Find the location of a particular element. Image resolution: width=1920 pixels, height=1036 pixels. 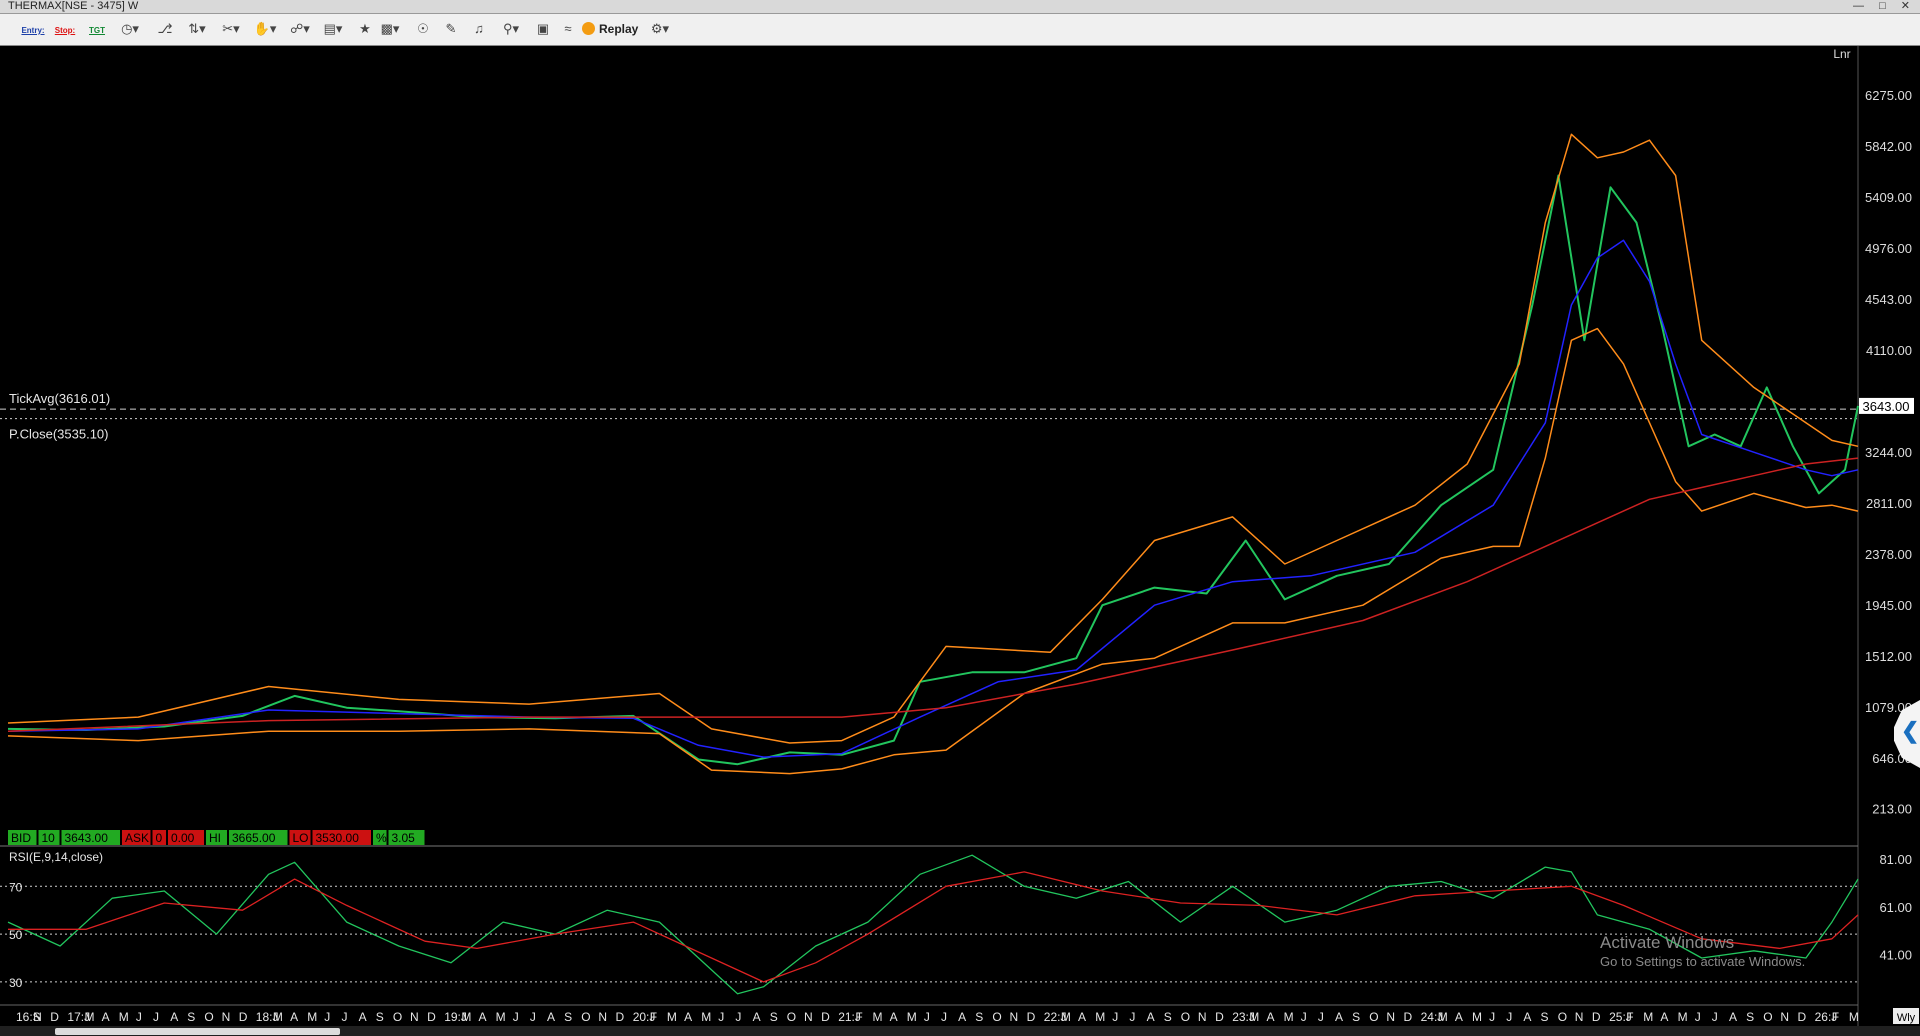

rsi-level-label: 70 is located at coordinates (16, 887).